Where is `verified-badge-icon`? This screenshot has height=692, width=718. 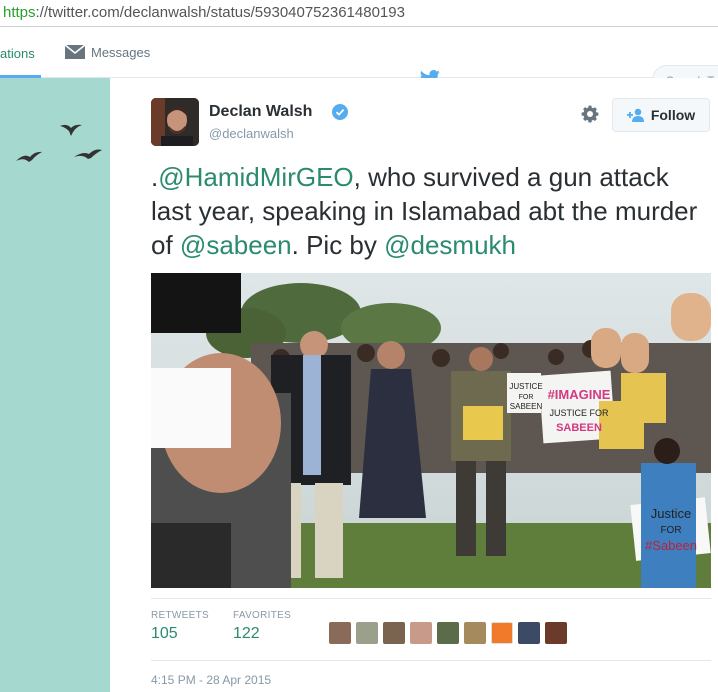 verified-badge-icon is located at coordinates (340, 112).